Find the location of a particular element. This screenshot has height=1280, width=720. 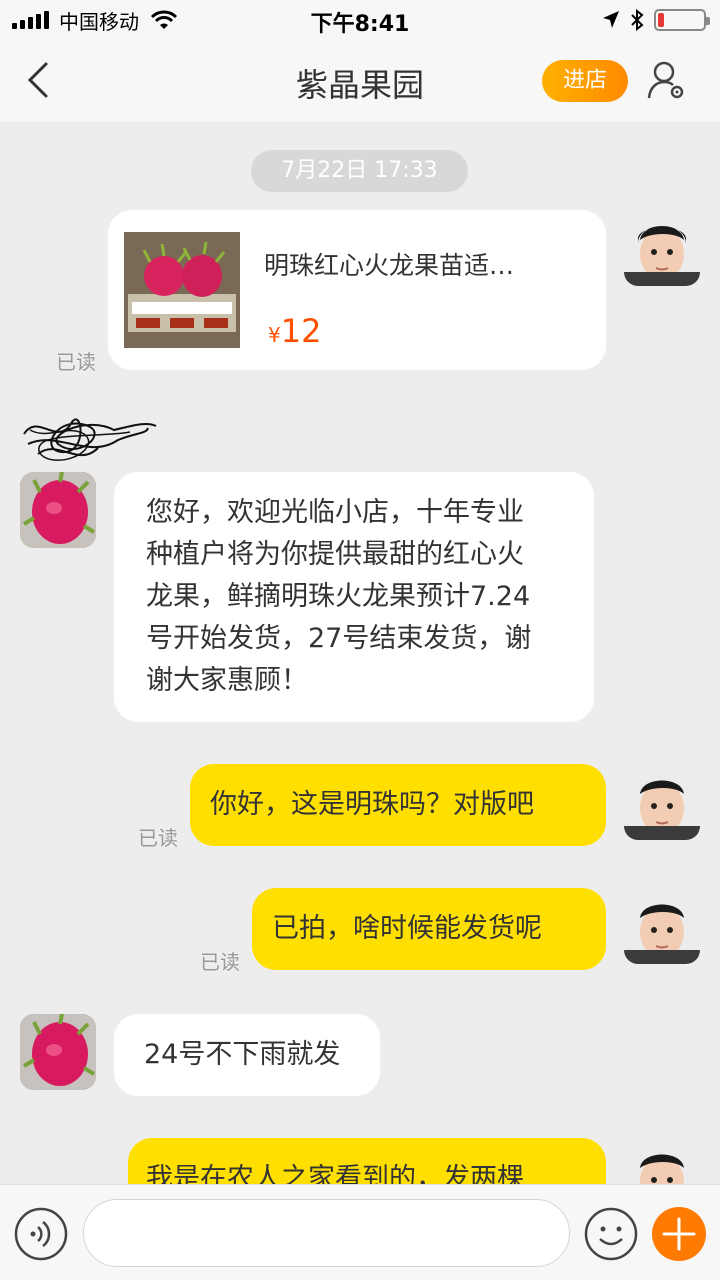

message-line: 种植户将为你提供最甜的红心火 is located at coordinates (335, 554).